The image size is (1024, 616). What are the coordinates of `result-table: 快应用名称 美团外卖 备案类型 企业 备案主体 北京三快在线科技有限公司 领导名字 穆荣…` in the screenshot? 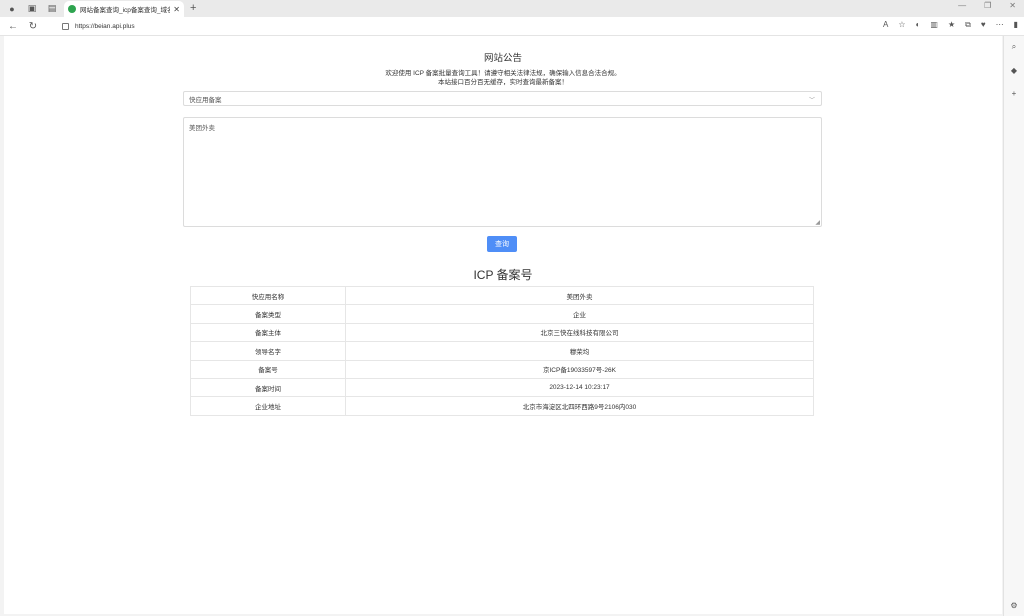 It's located at (502, 350).